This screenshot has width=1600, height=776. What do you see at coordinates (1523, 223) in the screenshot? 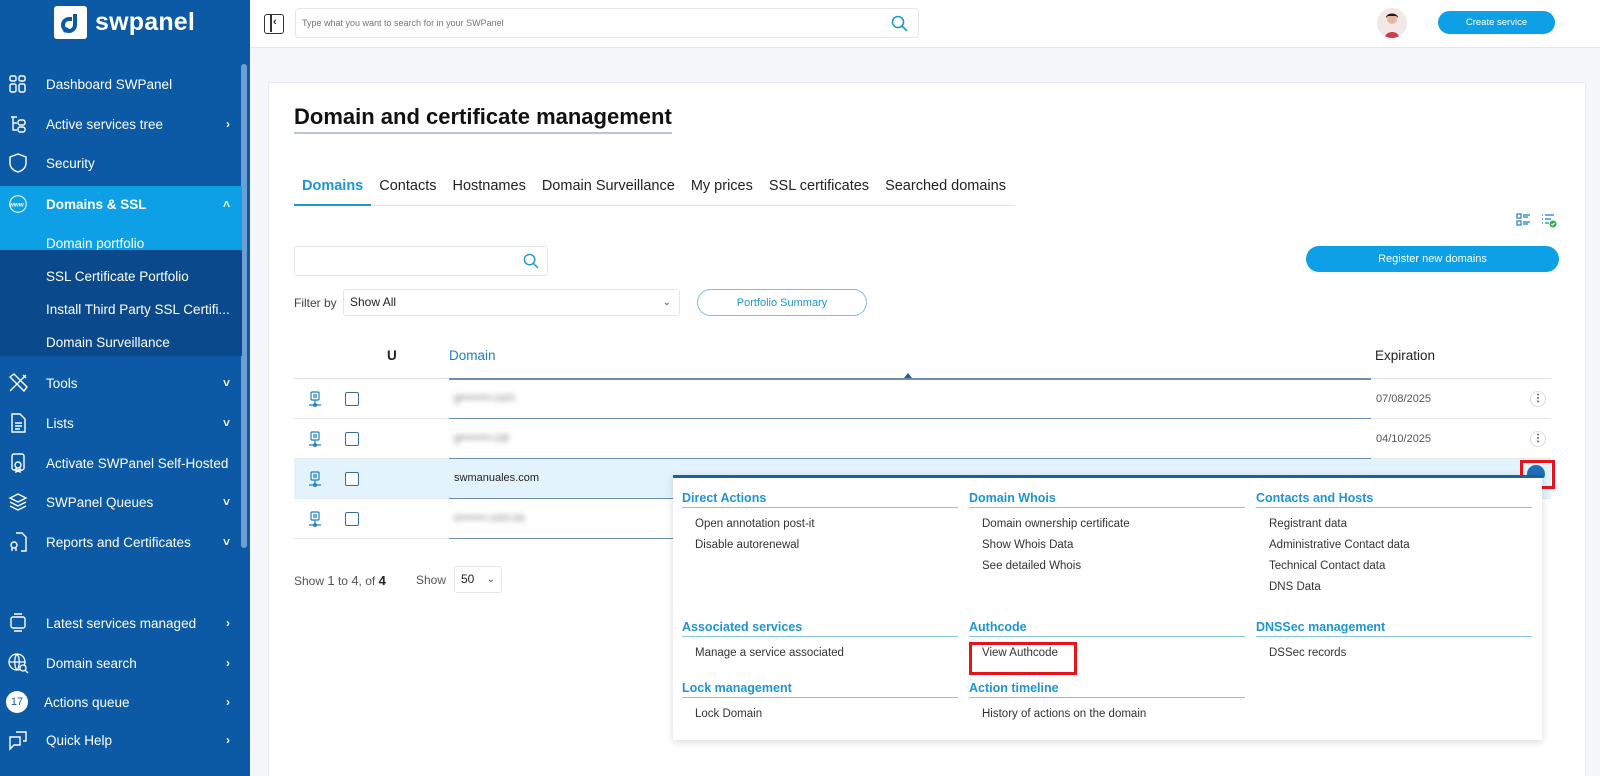
I see `list-view-icon` at bounding box center [1523, 223].